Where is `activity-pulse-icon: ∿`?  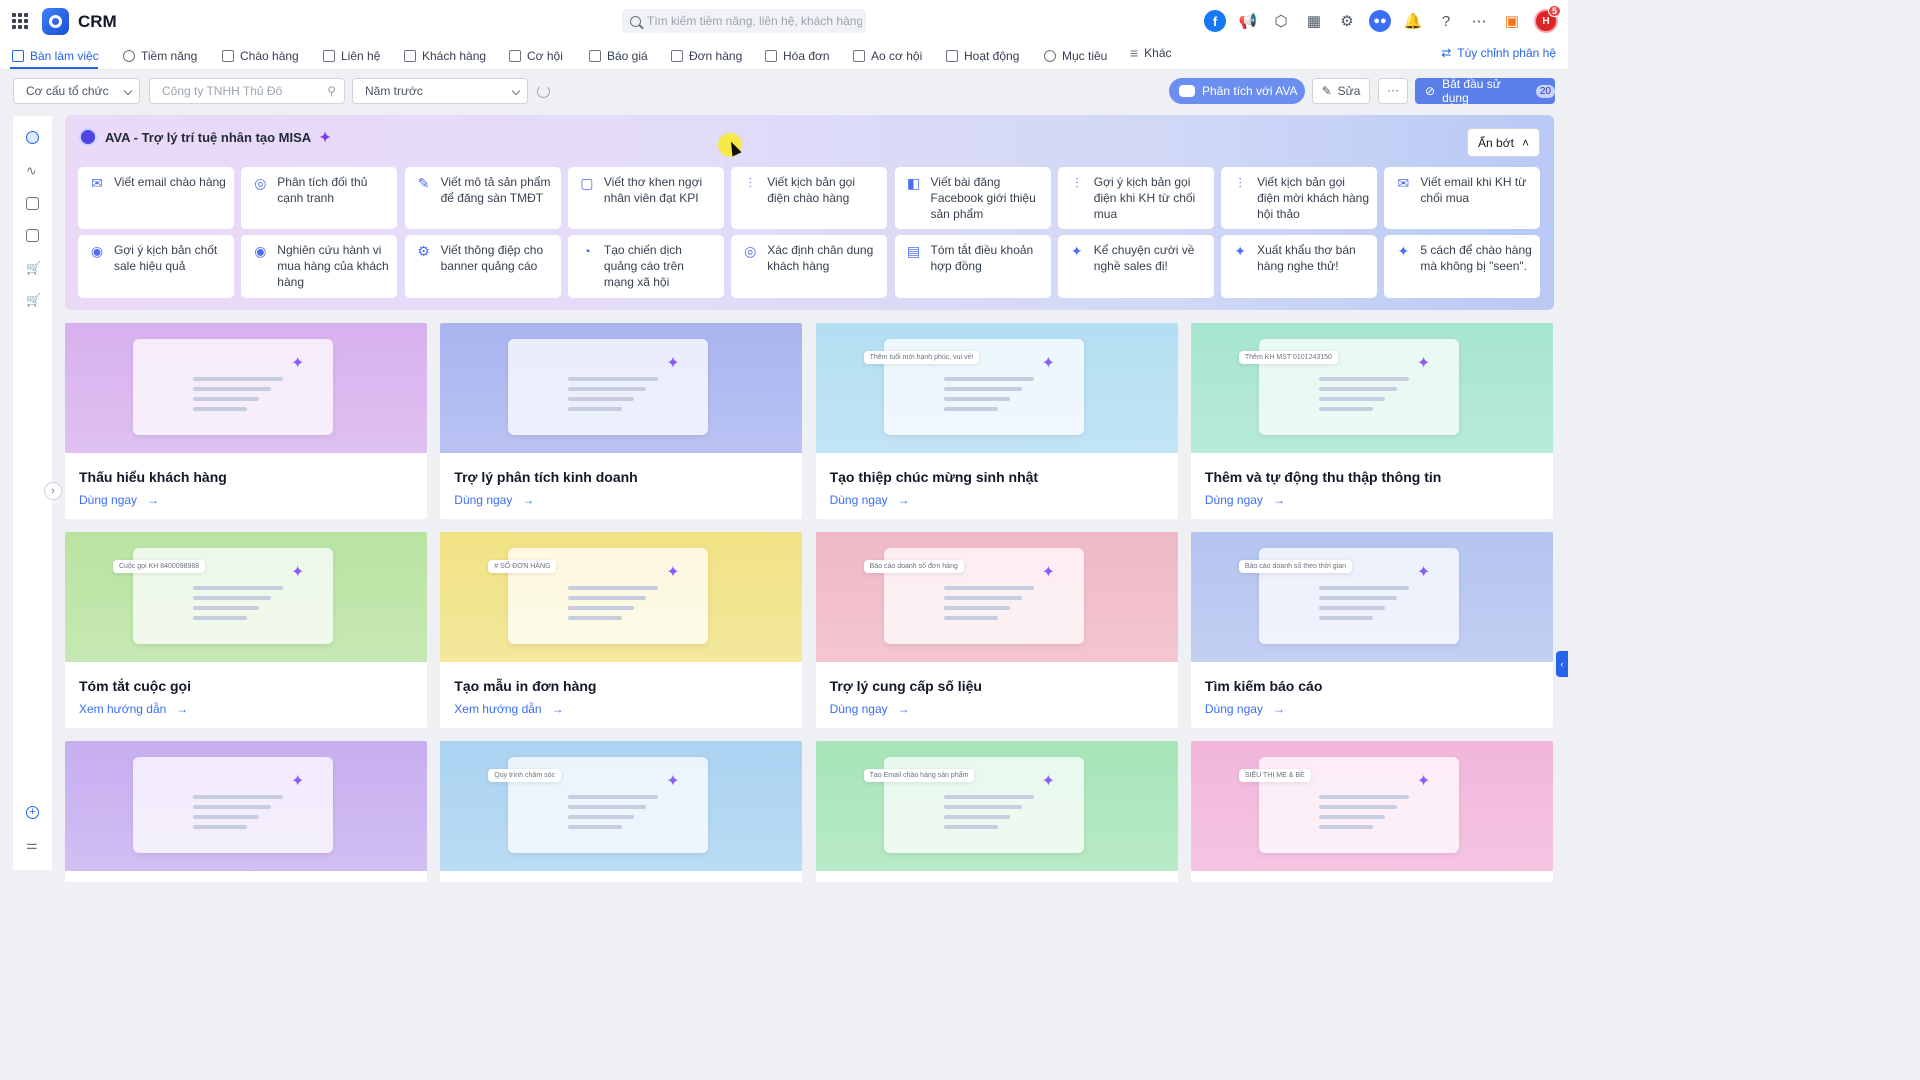
activity-pulse-icon: ∿ is located at coordinates (32, 170).